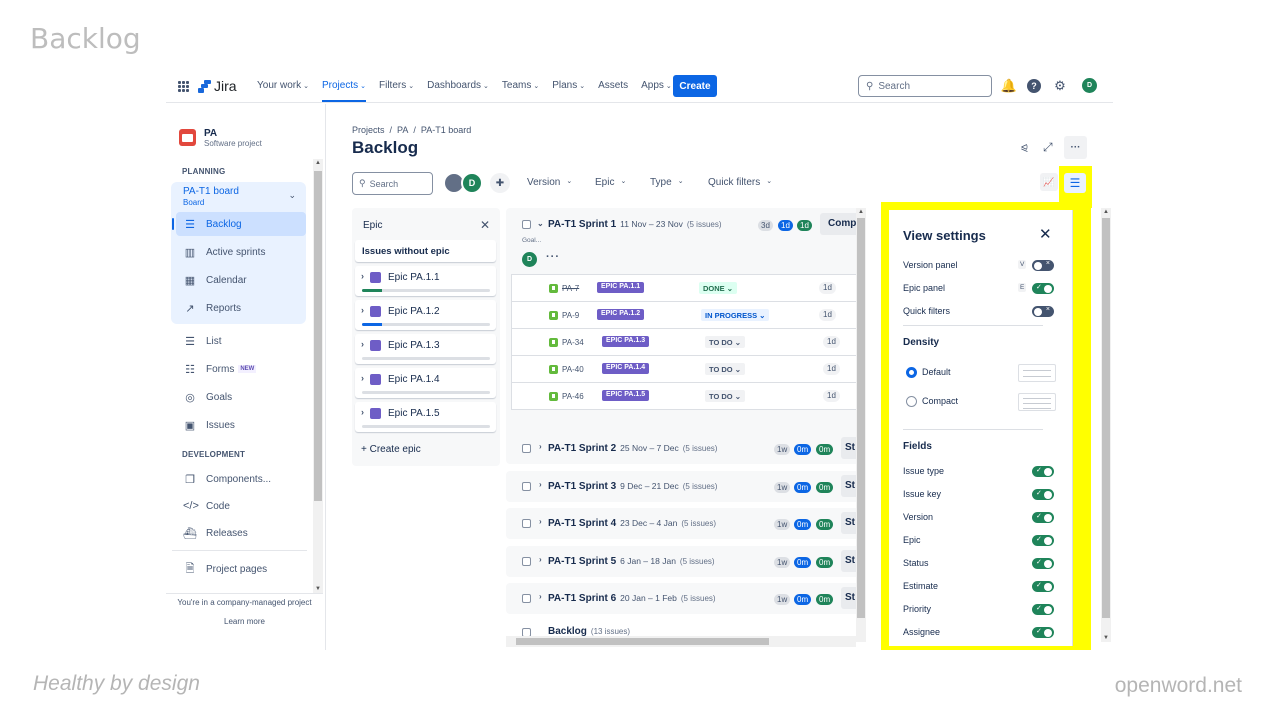 The width and height of the screenshot is (1280, 720). Describe the element at coordinates (183, 86) in the screenshot. I see `app-switcher-icon` at that location.